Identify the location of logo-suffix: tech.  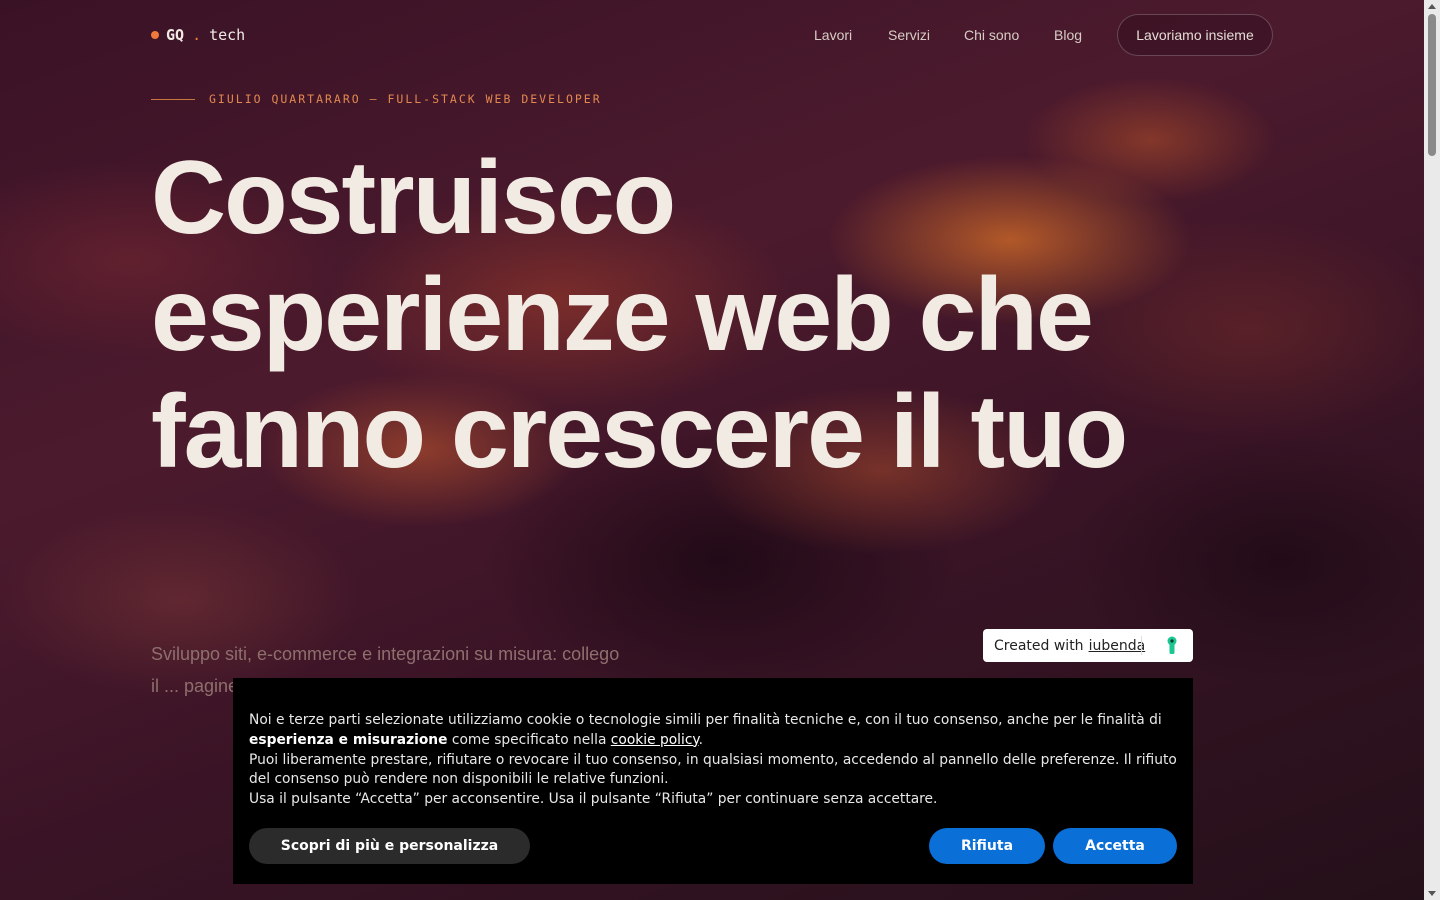
(227, 35).